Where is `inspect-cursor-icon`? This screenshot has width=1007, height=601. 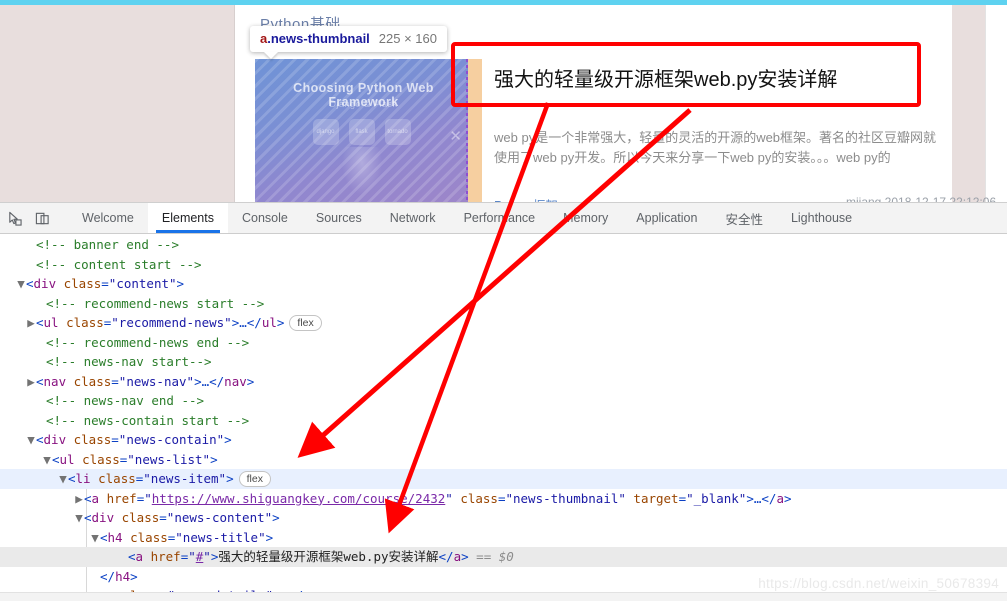
inspect-cursor-icon is located at coordinates (14, 218).